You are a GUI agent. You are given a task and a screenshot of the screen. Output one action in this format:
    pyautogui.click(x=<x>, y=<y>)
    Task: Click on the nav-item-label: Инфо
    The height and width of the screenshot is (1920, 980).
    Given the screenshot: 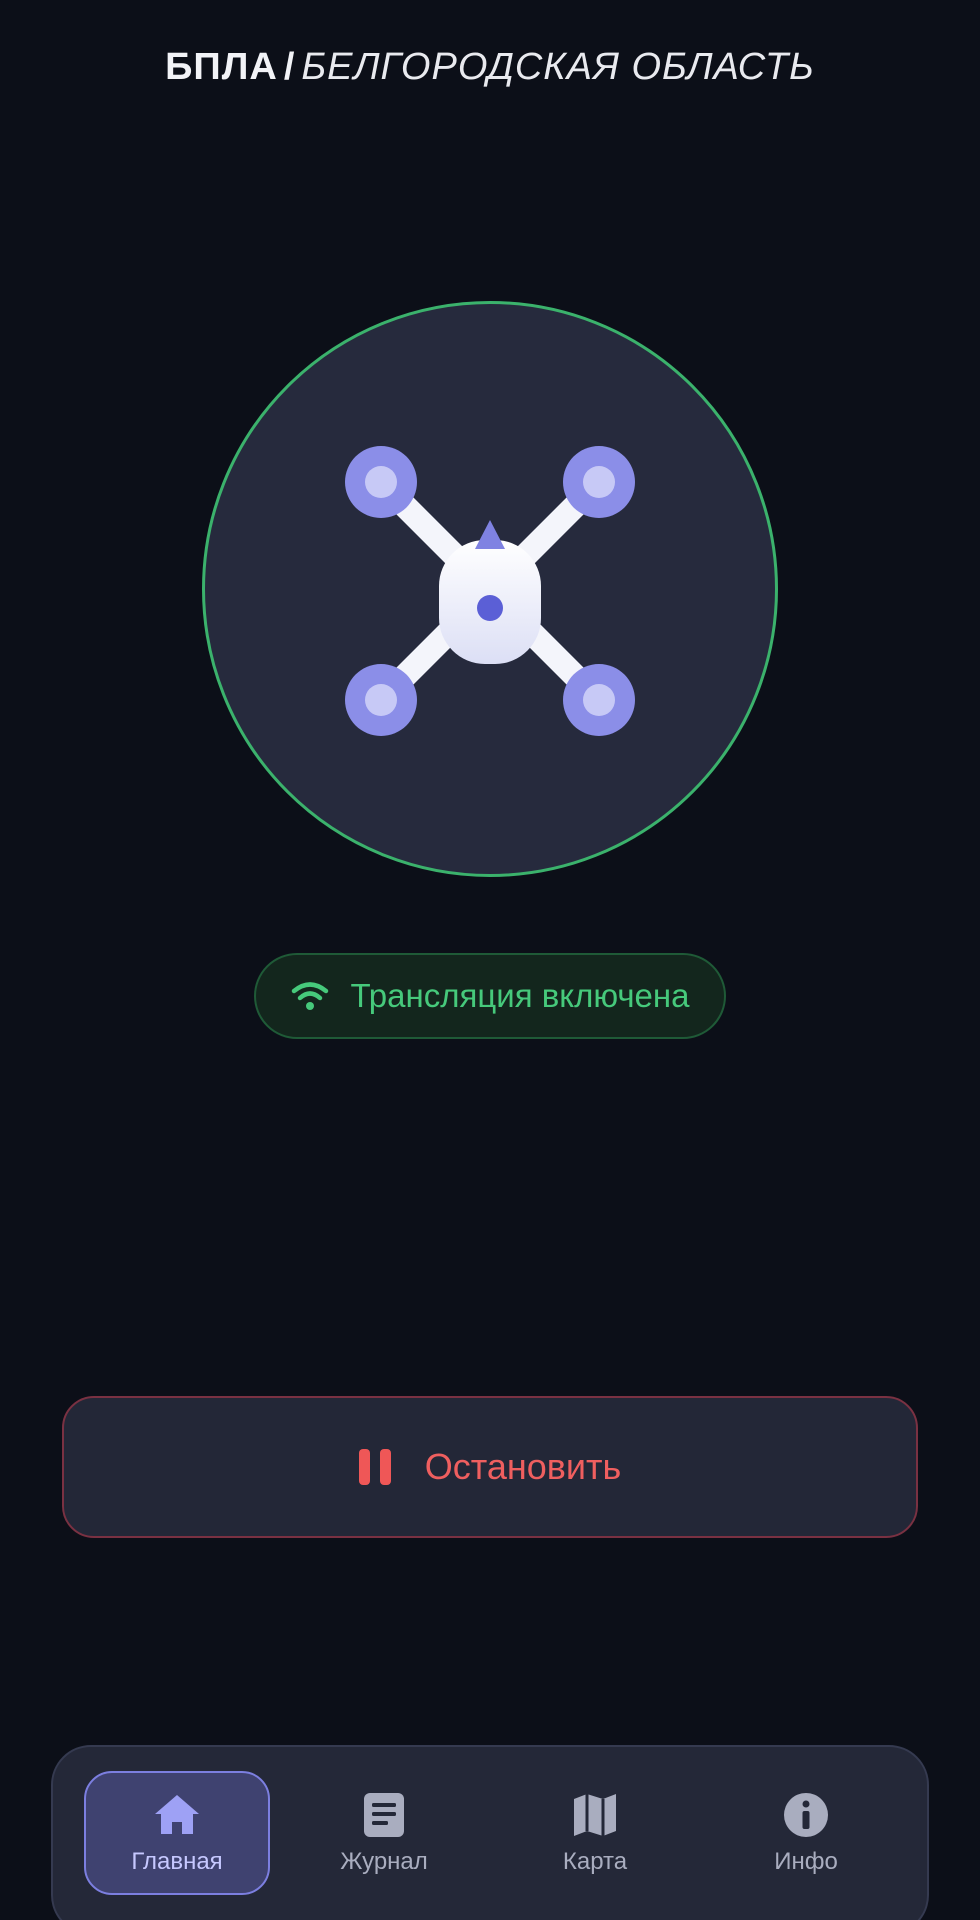 What is the action you would take?
    pyautogui.click(x=806, y=1861)
    